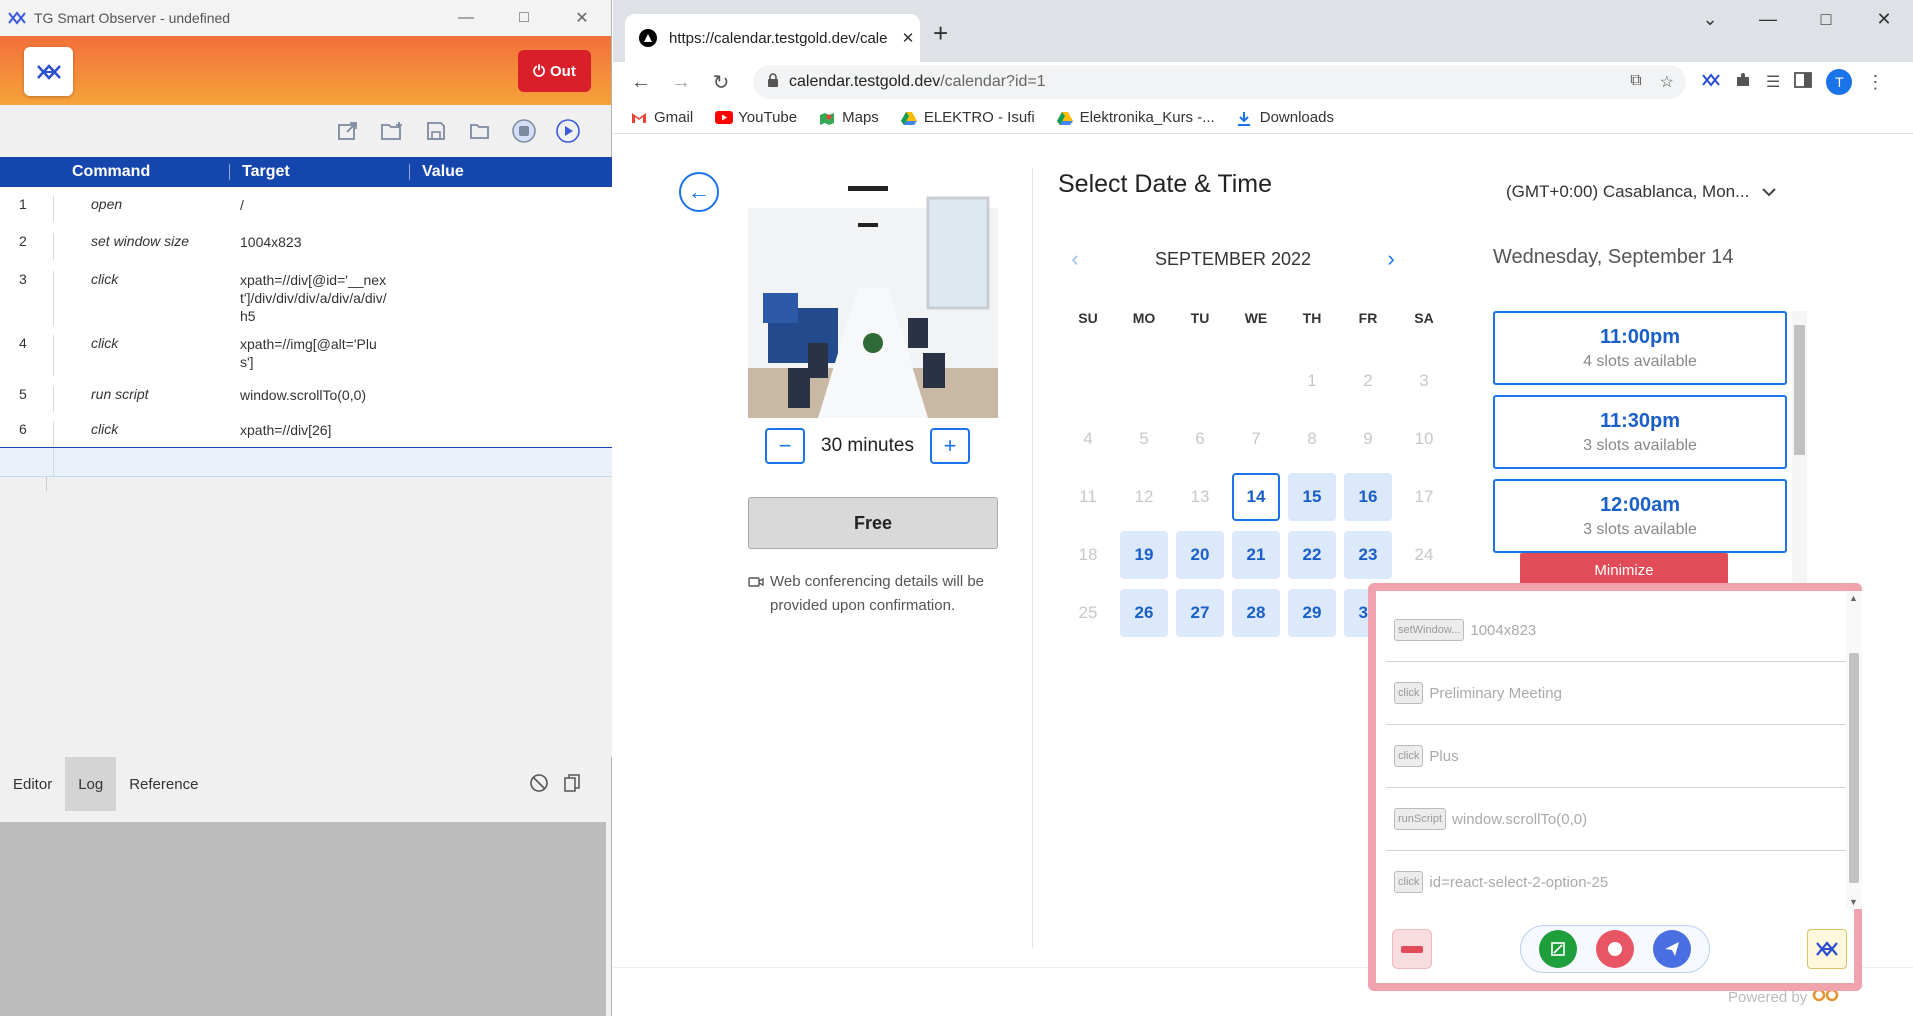 The width and height of the screenshot is (1913, 1016). I want to click on tab-search-icon: ⌄, so click(1710, 19).